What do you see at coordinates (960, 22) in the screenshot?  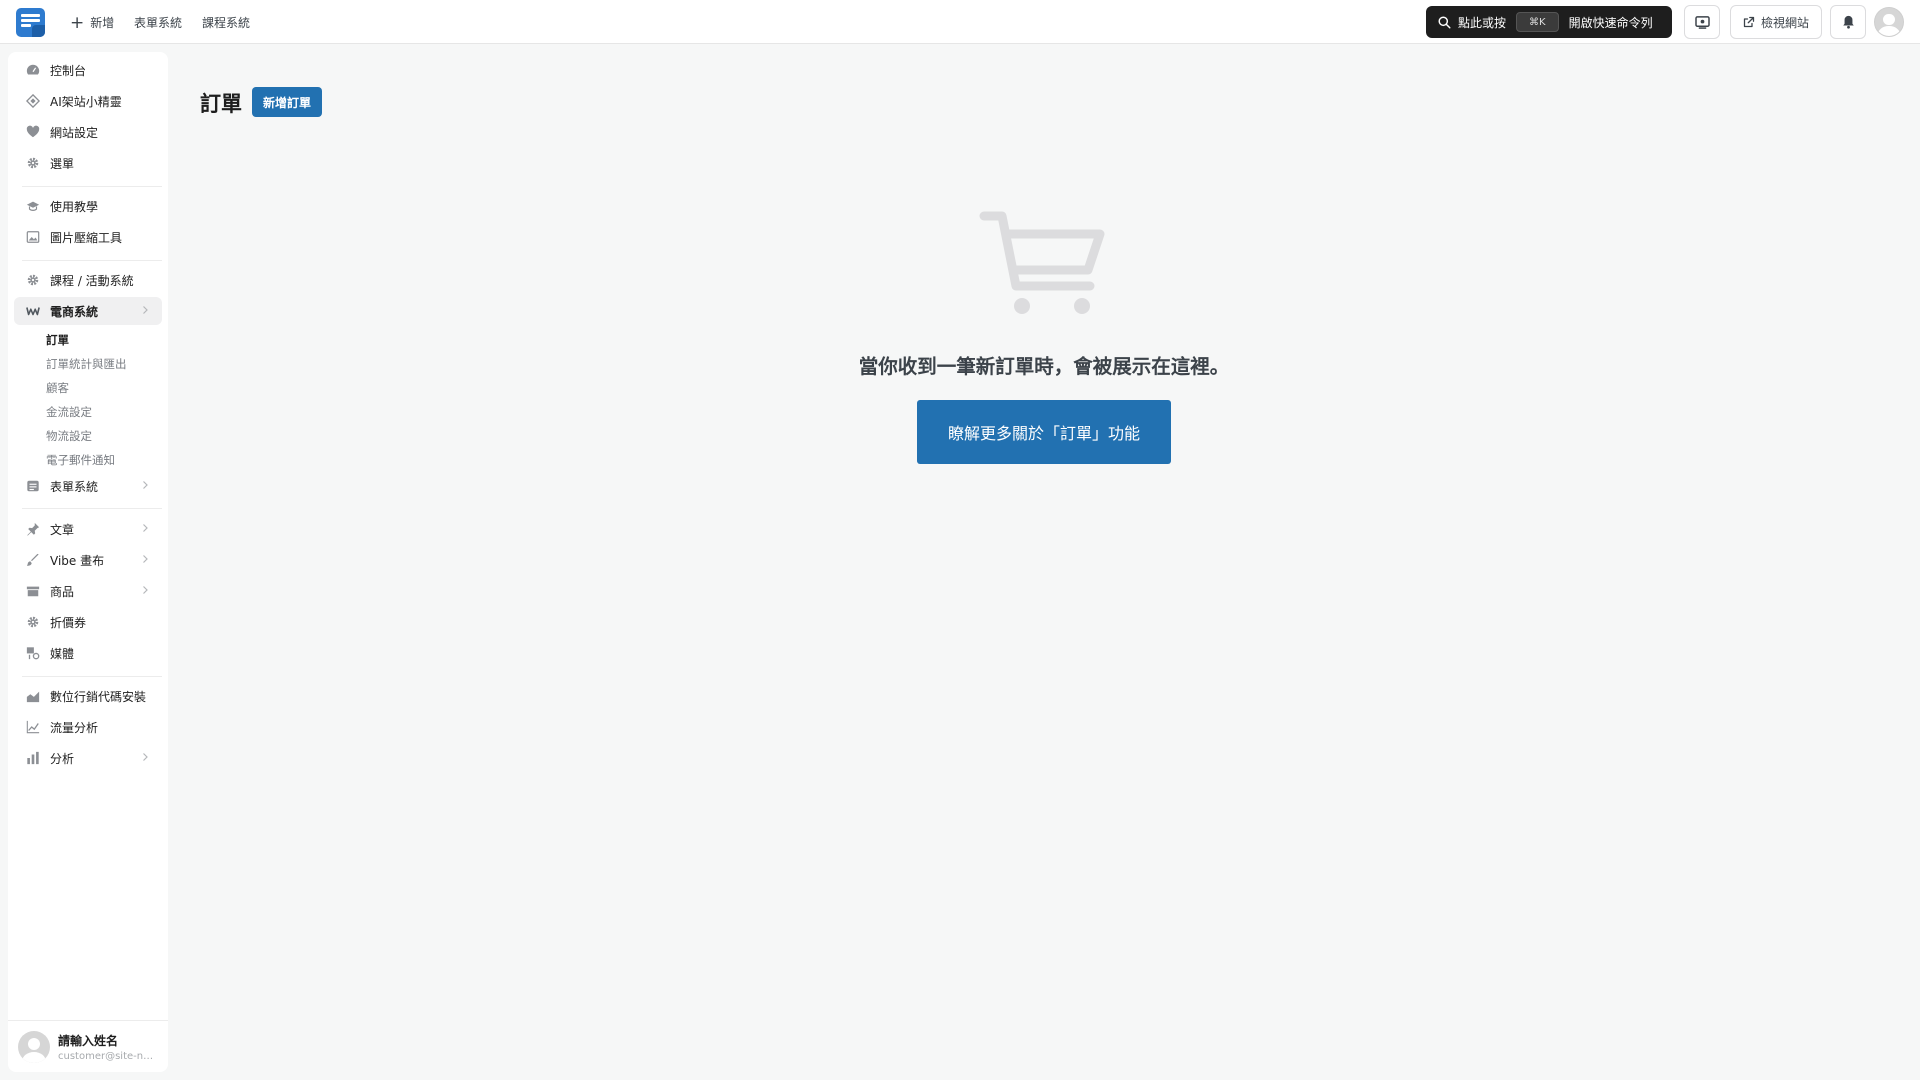 I see `top-bar: + 新增 表單系統 課程系統 點此或按 ⌘K 開啟快速命令列 檢視網站` at bounding box center [960, 22].